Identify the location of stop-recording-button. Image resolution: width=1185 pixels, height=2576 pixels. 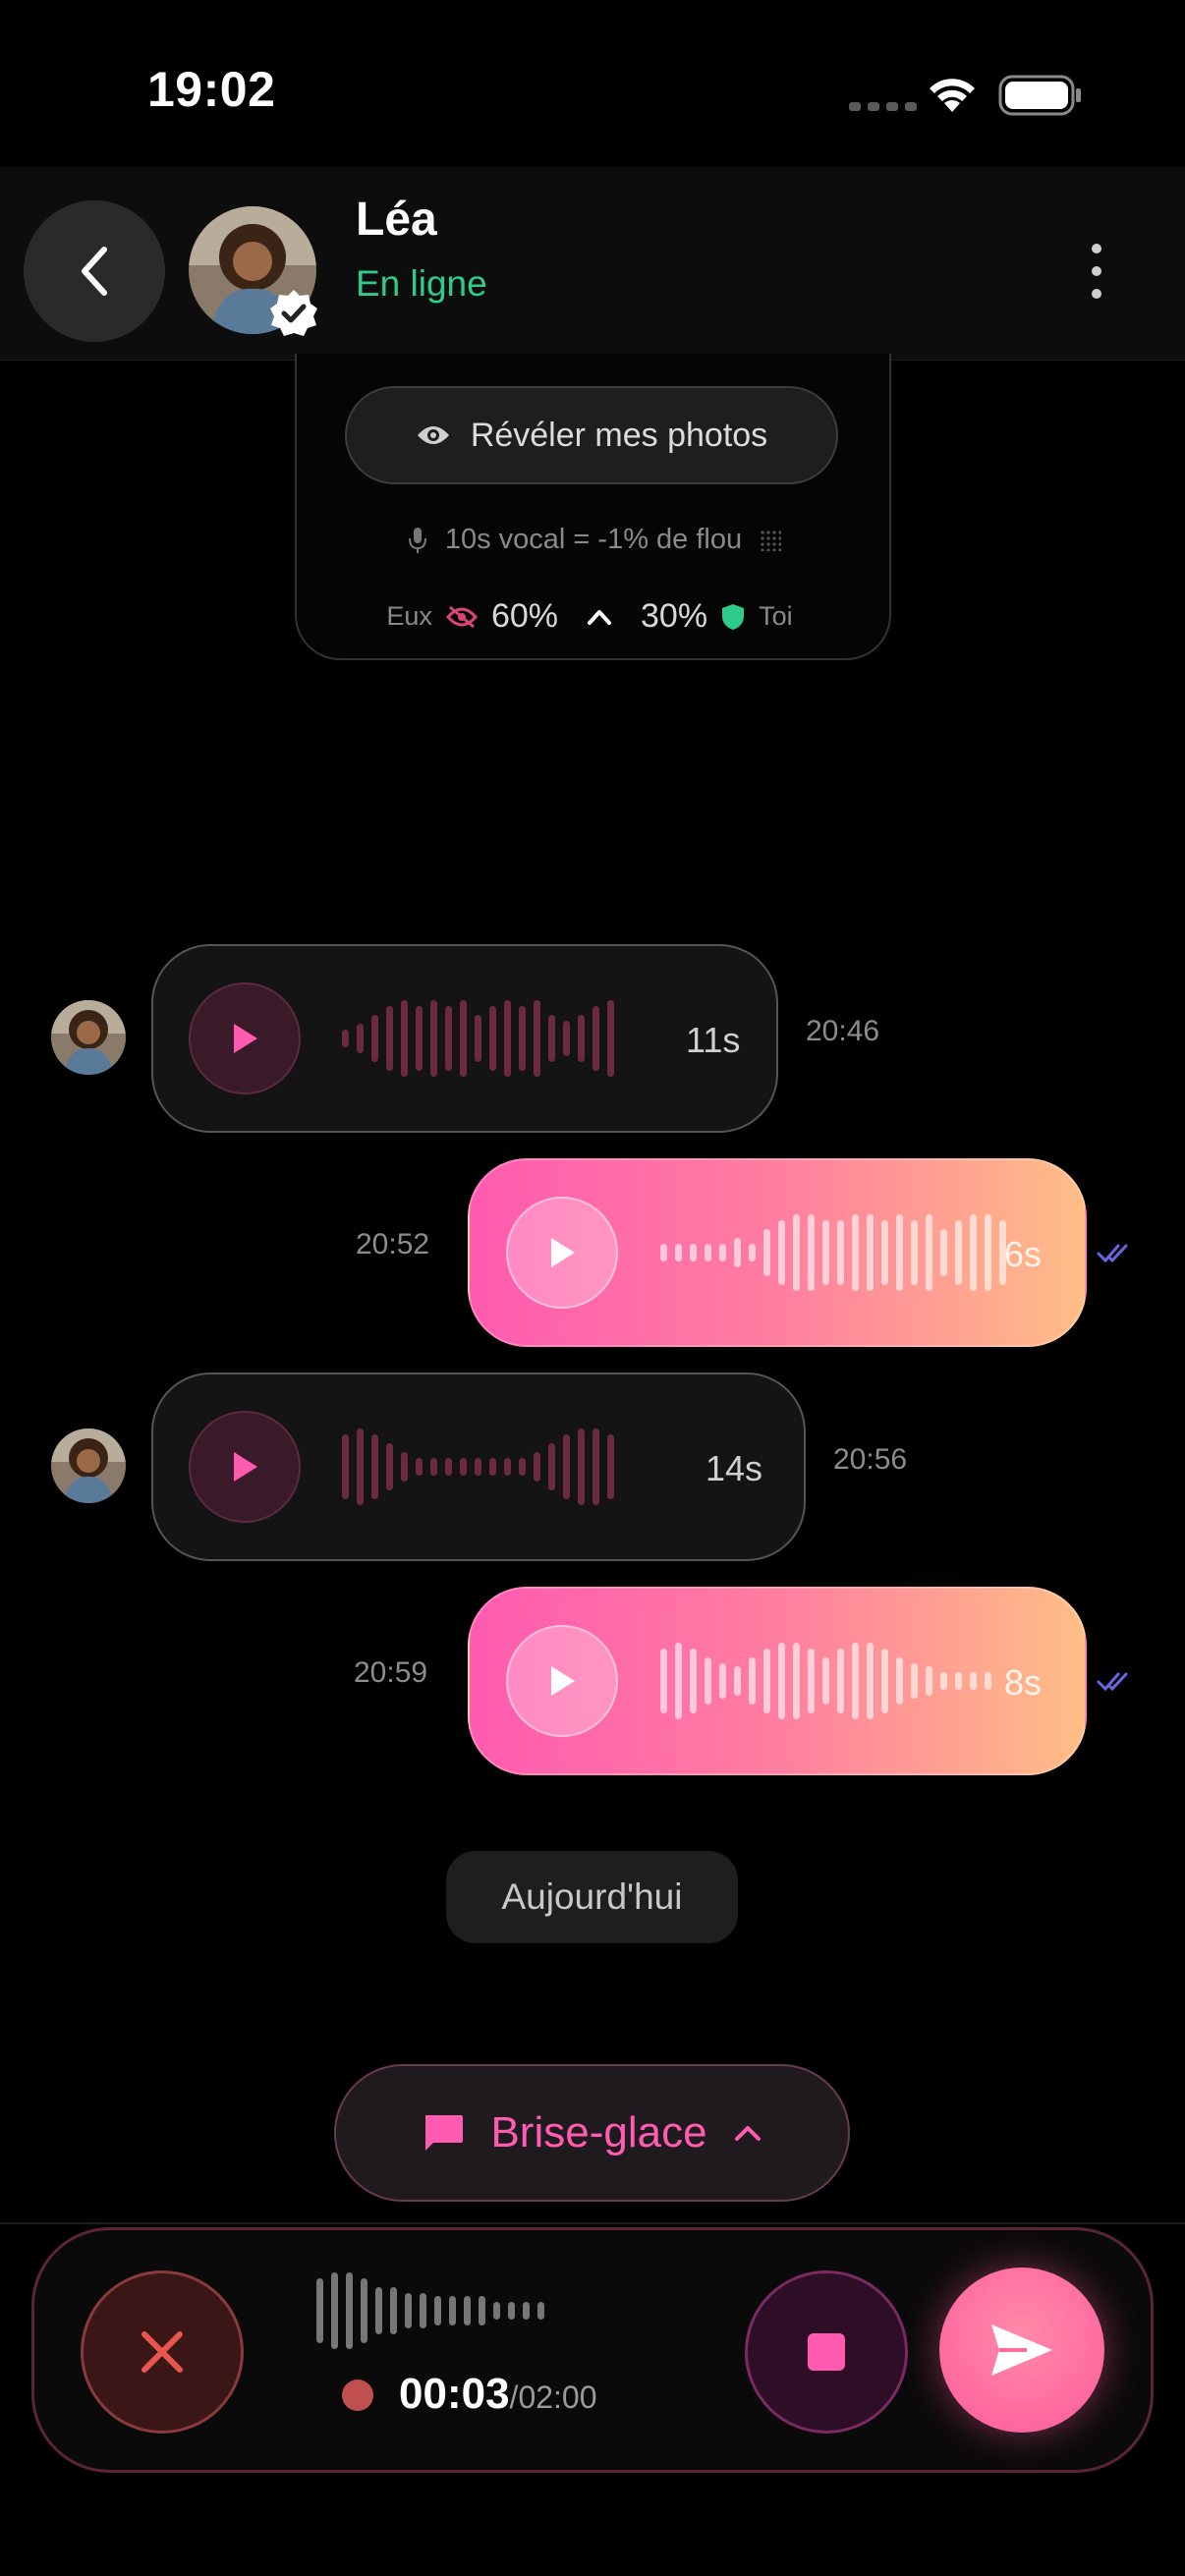
(827, 2352).